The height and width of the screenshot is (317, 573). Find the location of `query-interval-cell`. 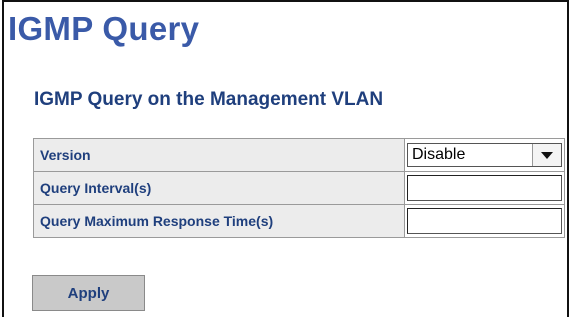

query-interval-cell is located at coordinates (484, 188).